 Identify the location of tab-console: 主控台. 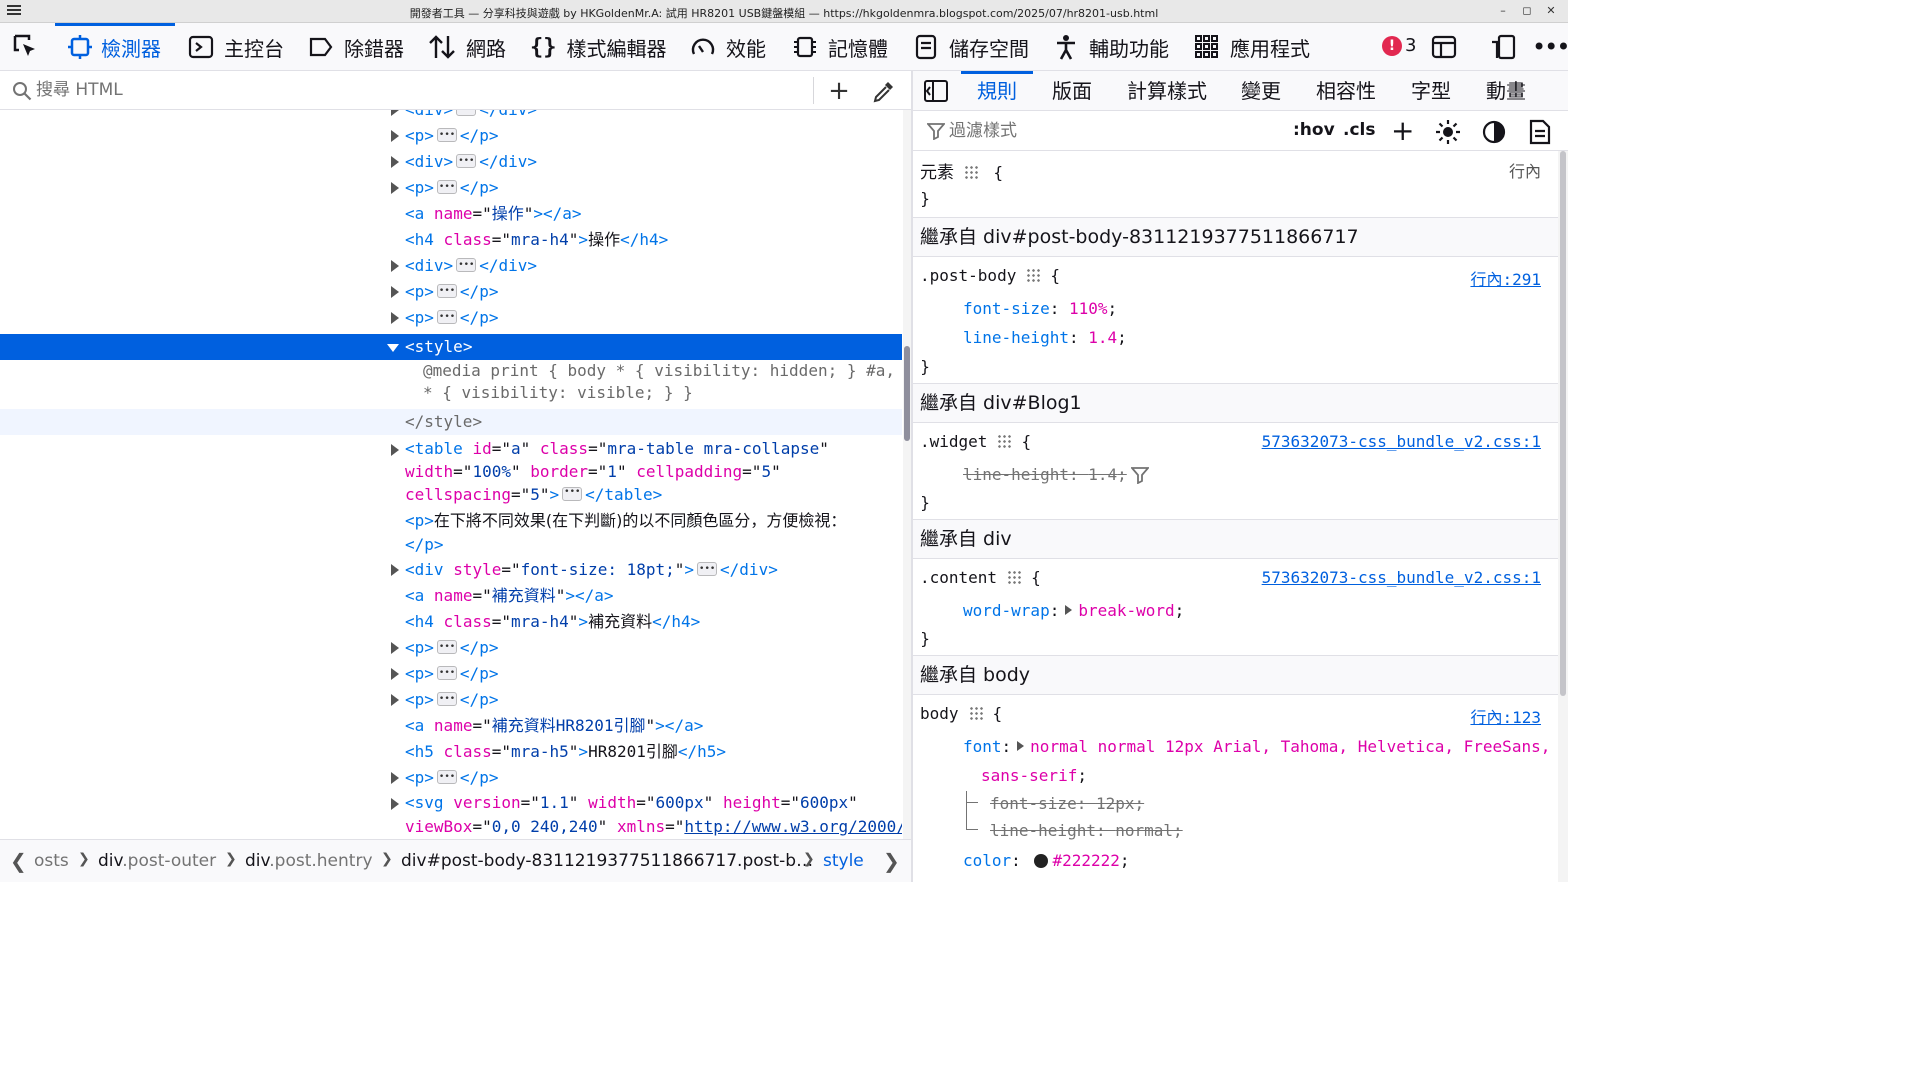
(236, 47).